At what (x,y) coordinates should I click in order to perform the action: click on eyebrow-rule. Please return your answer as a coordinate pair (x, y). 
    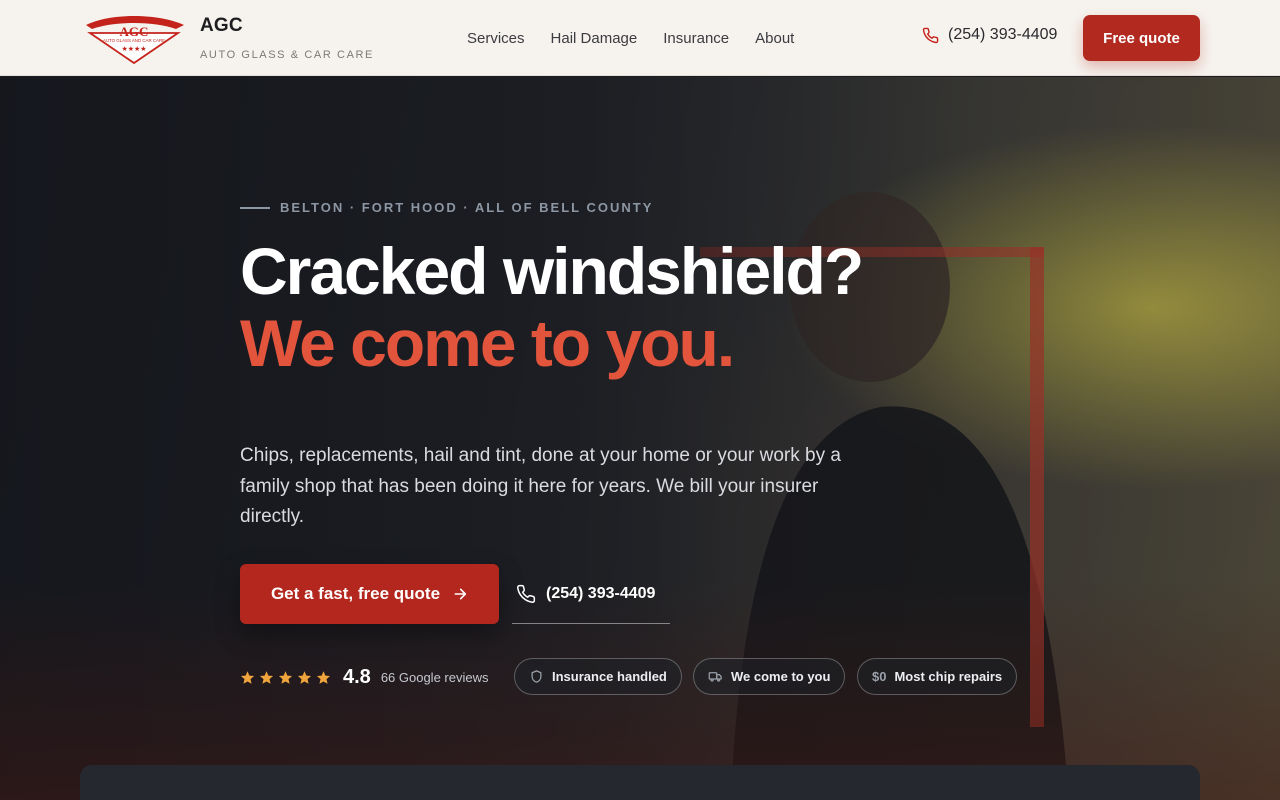
    Looking at the image, I should click on (255, 207).